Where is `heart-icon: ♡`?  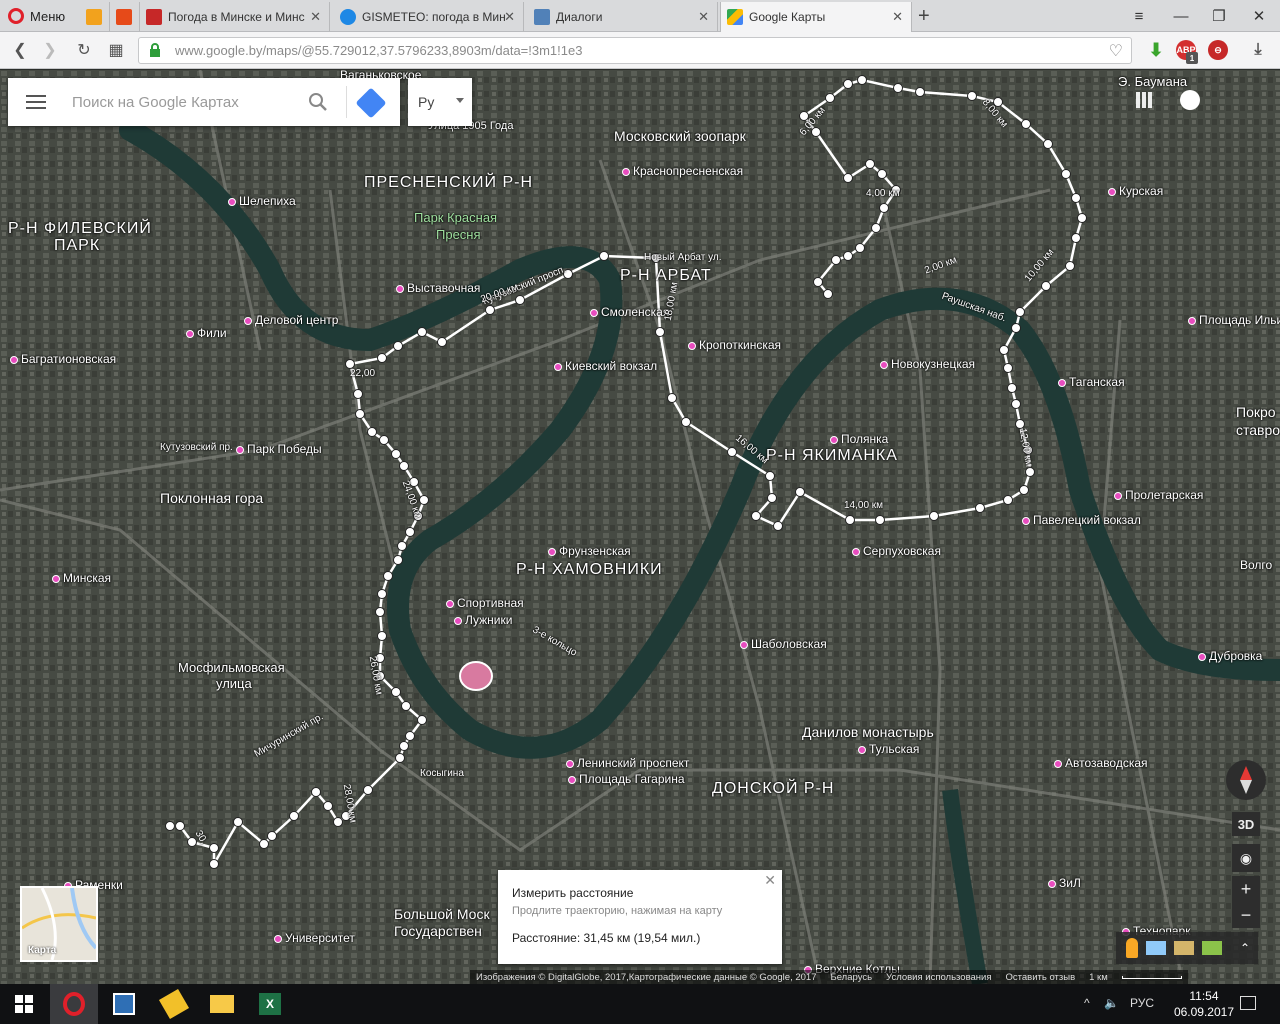
heart-icon: ♡ is located at coordinates (1116, 51).